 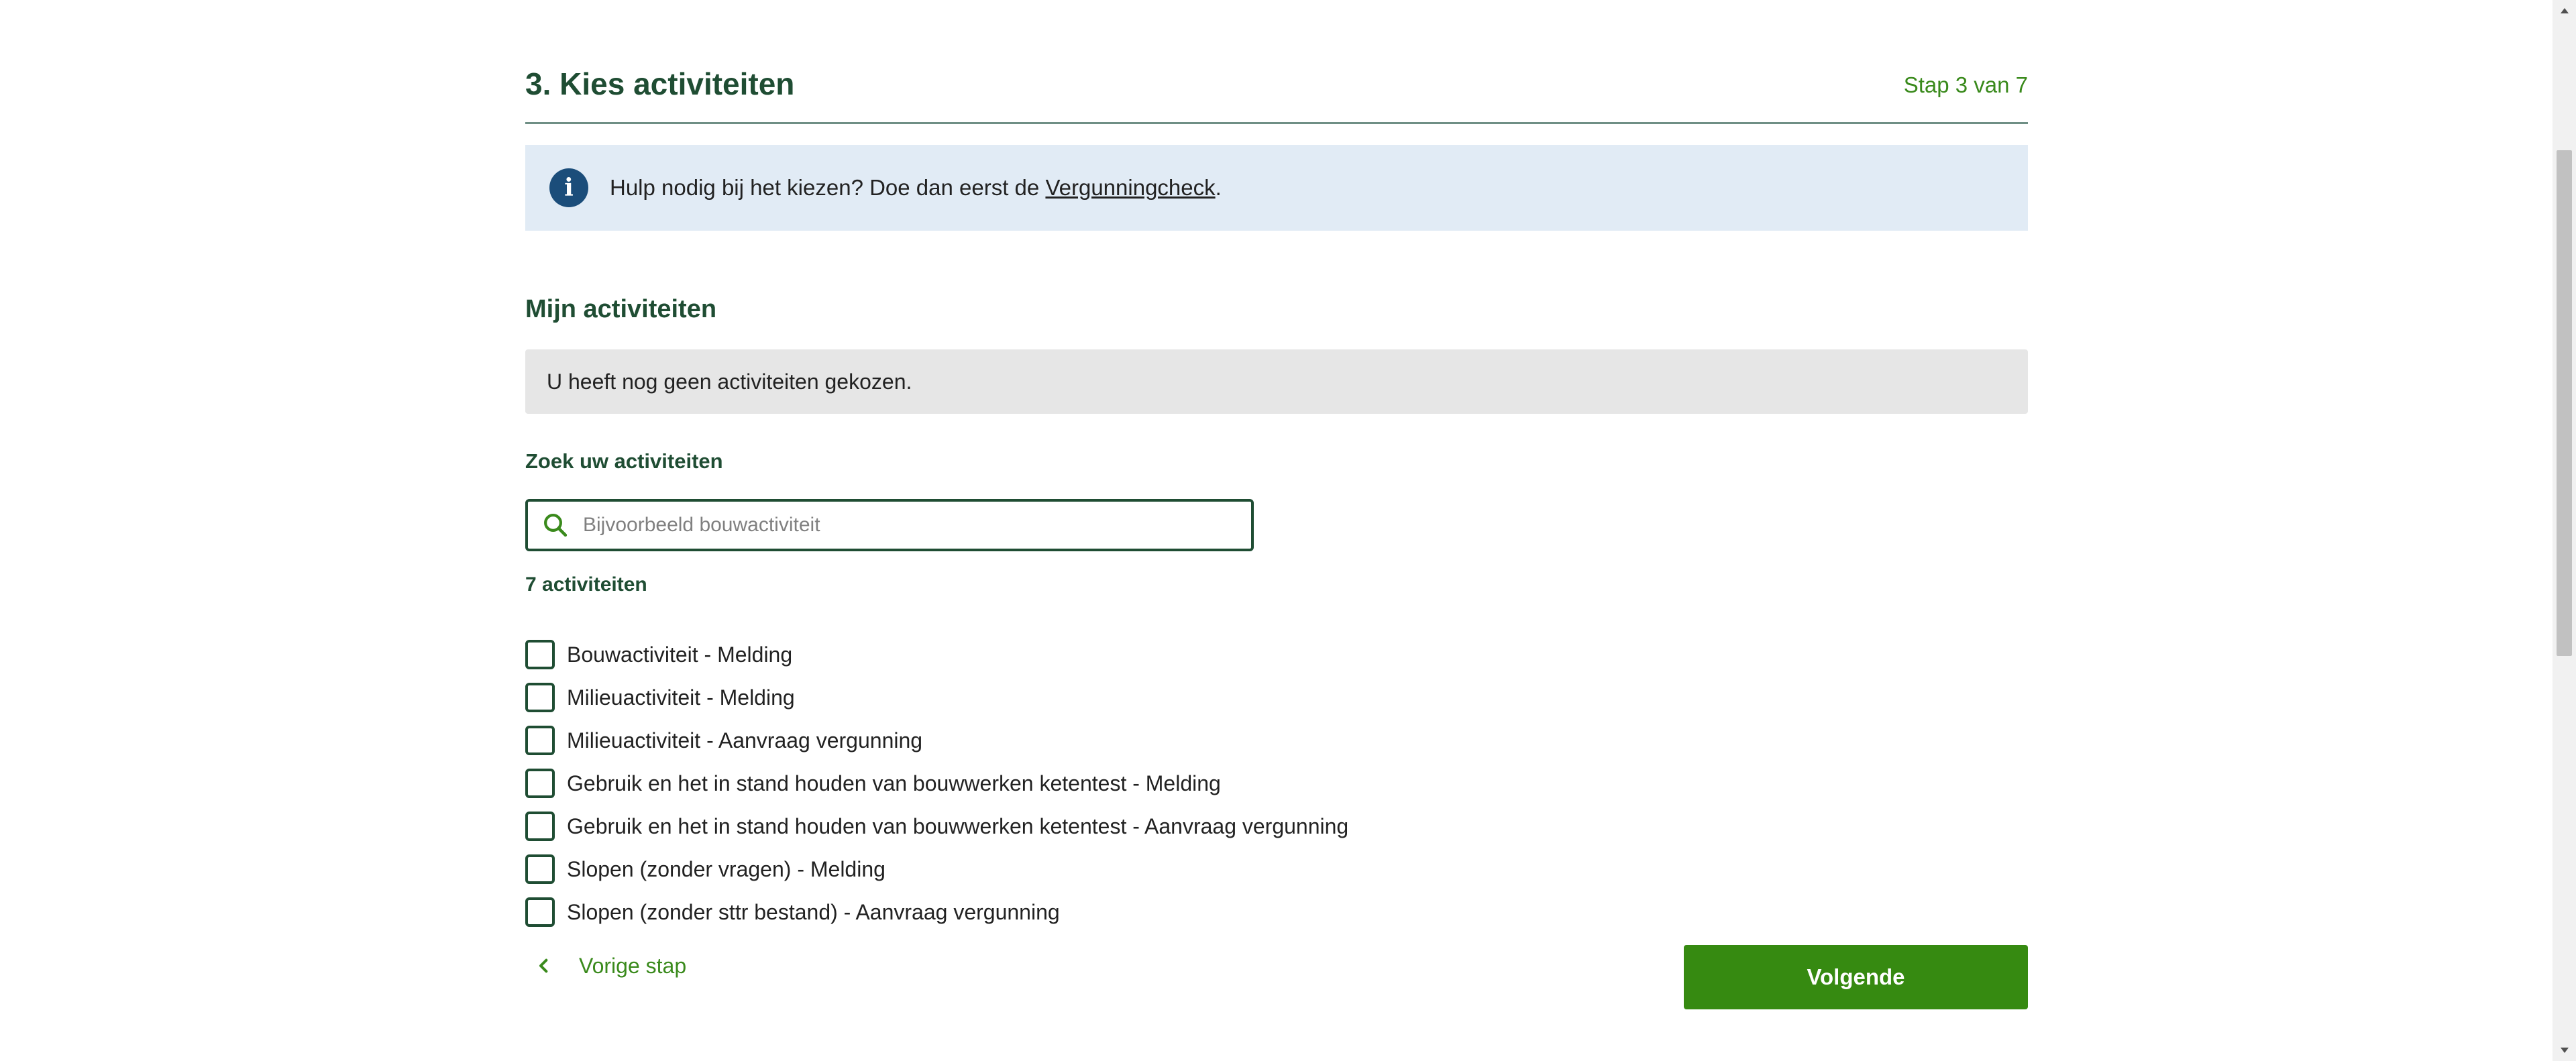 I want to click on next-button: Volgende, so click(x=1856, y=977).